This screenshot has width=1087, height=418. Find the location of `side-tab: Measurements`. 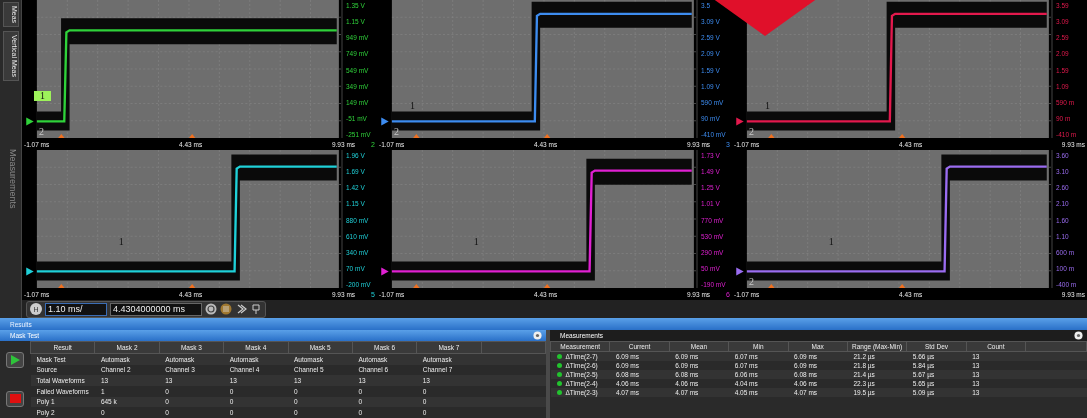

side-tab: Measurements is located at coordinates (11, 179).